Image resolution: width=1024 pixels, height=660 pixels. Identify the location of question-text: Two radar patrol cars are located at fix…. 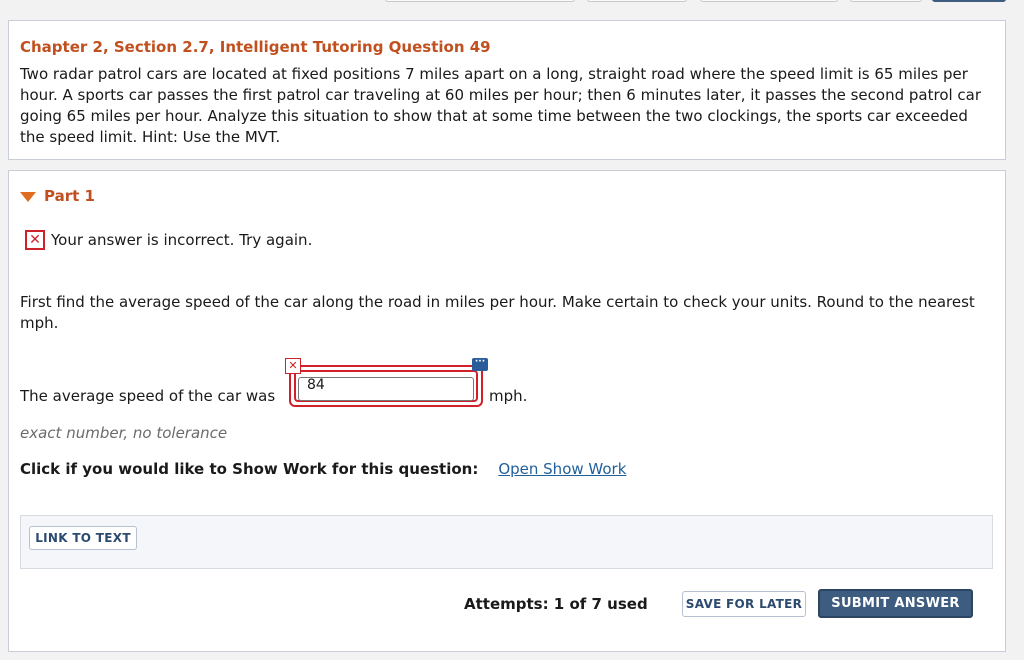
(501, 105).